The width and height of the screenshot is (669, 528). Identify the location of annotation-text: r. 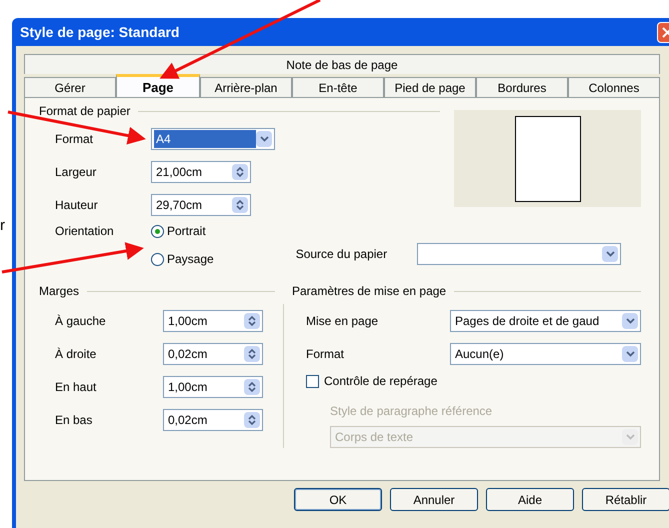
(2, 226).